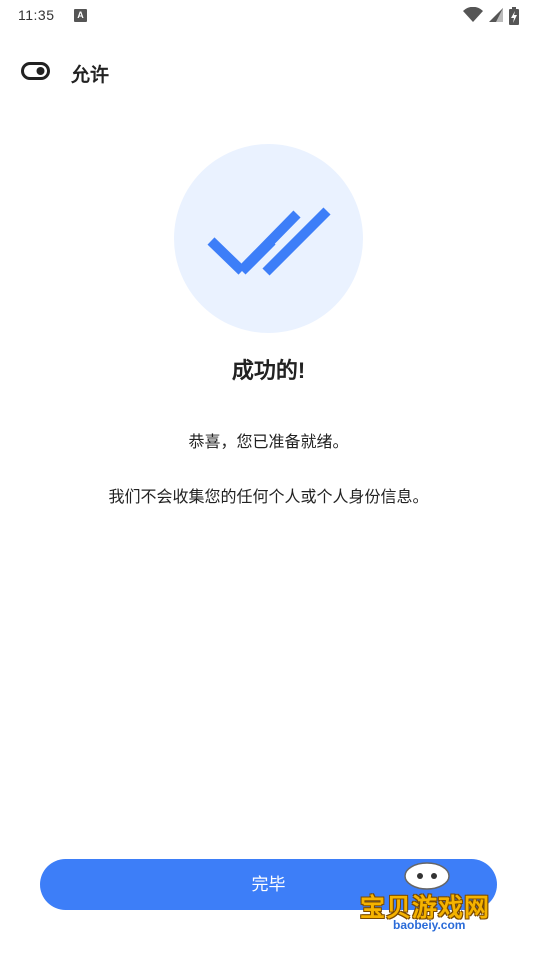  Describe the element at coordinates (429, 925) in the screenshot. I see `watermark-url: baobeiy.com` at that location.